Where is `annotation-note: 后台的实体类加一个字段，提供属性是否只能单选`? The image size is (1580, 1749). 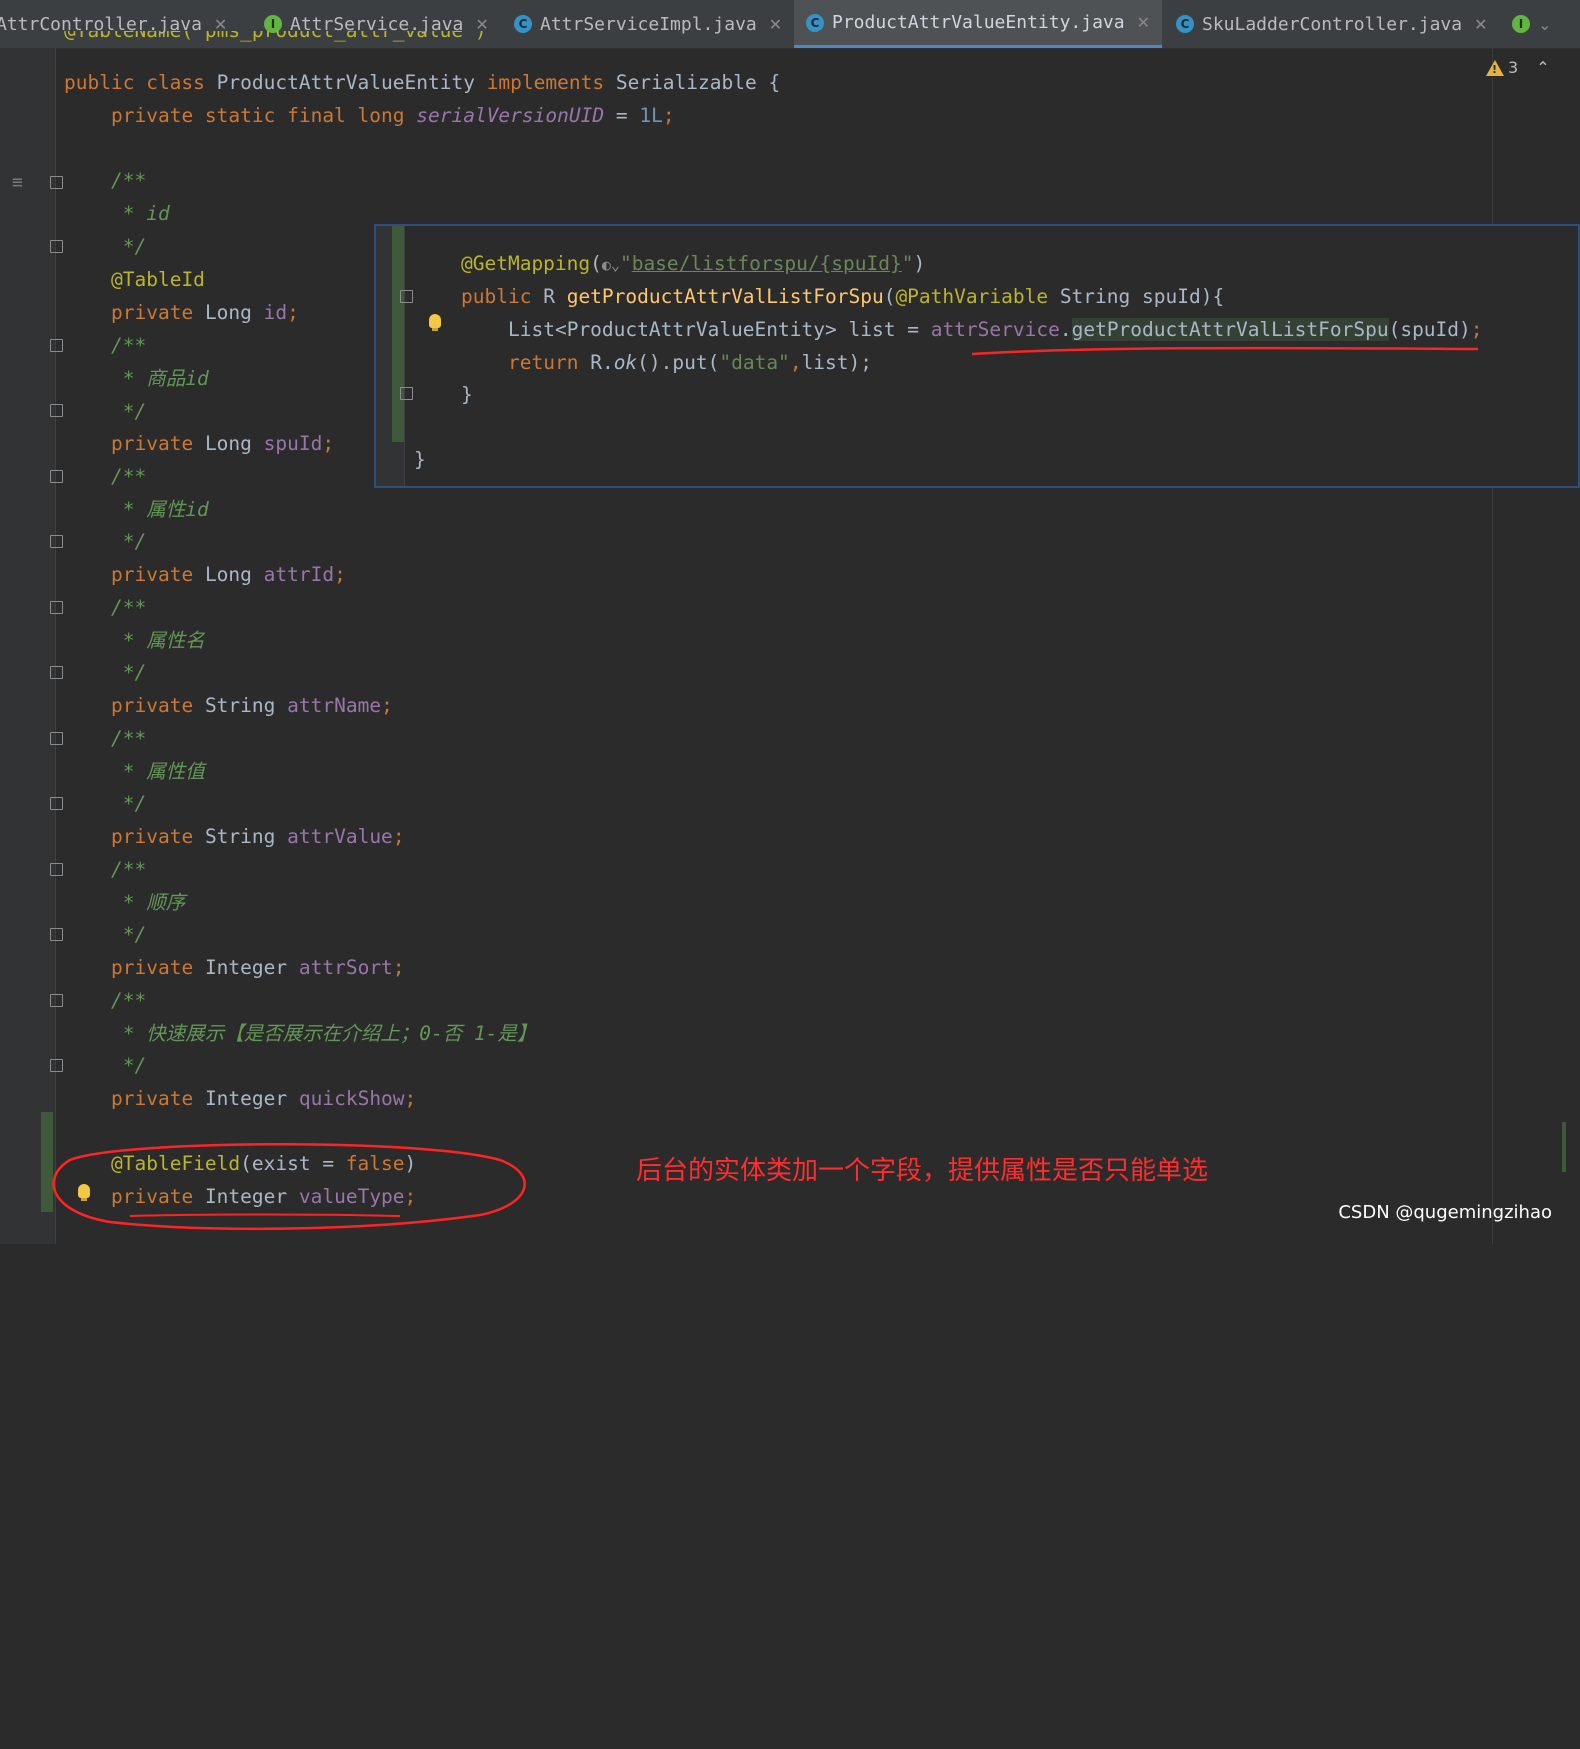 annotation-note: 后台的实体类加一个字段，提供属性是否只能单选 is located at coordinates (922, 1171).